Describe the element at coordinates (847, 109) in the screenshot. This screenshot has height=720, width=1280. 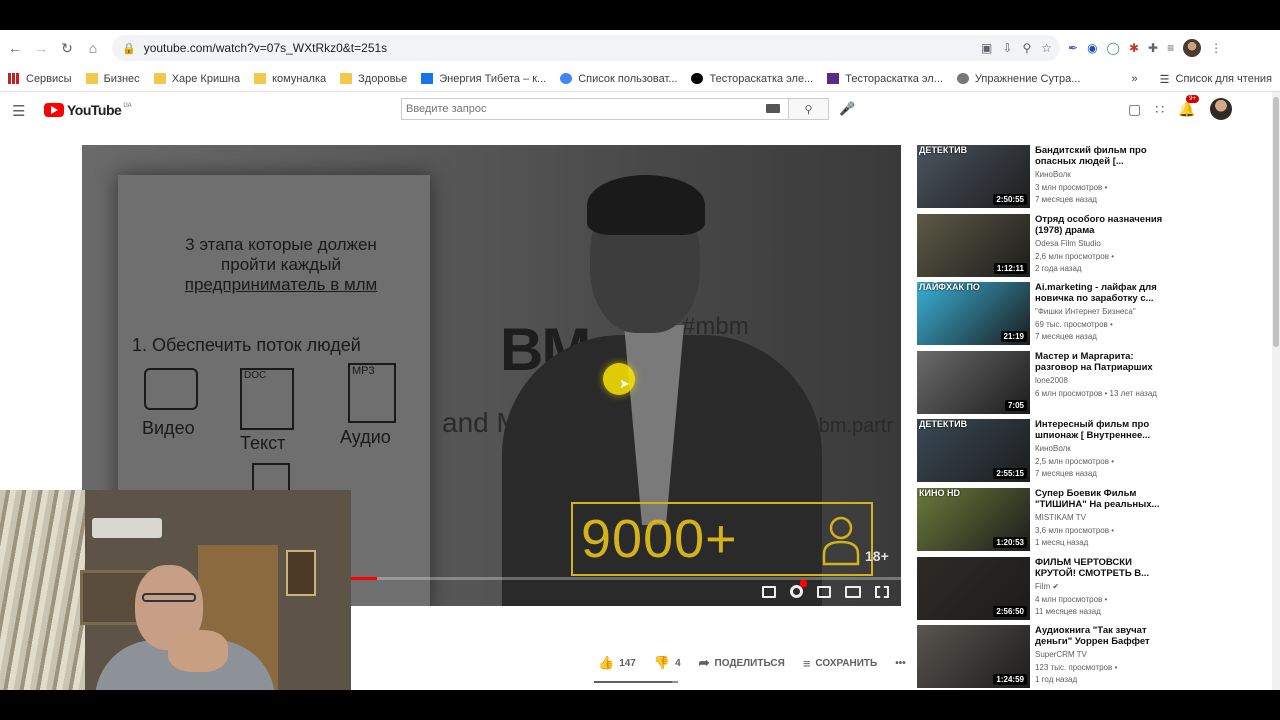
I see `microphone-icon: 🎤` at that location.